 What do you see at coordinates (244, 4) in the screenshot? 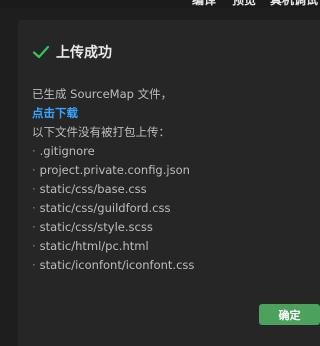
I see `toolbar-preview: 预览` at bounding box center [244, 4].